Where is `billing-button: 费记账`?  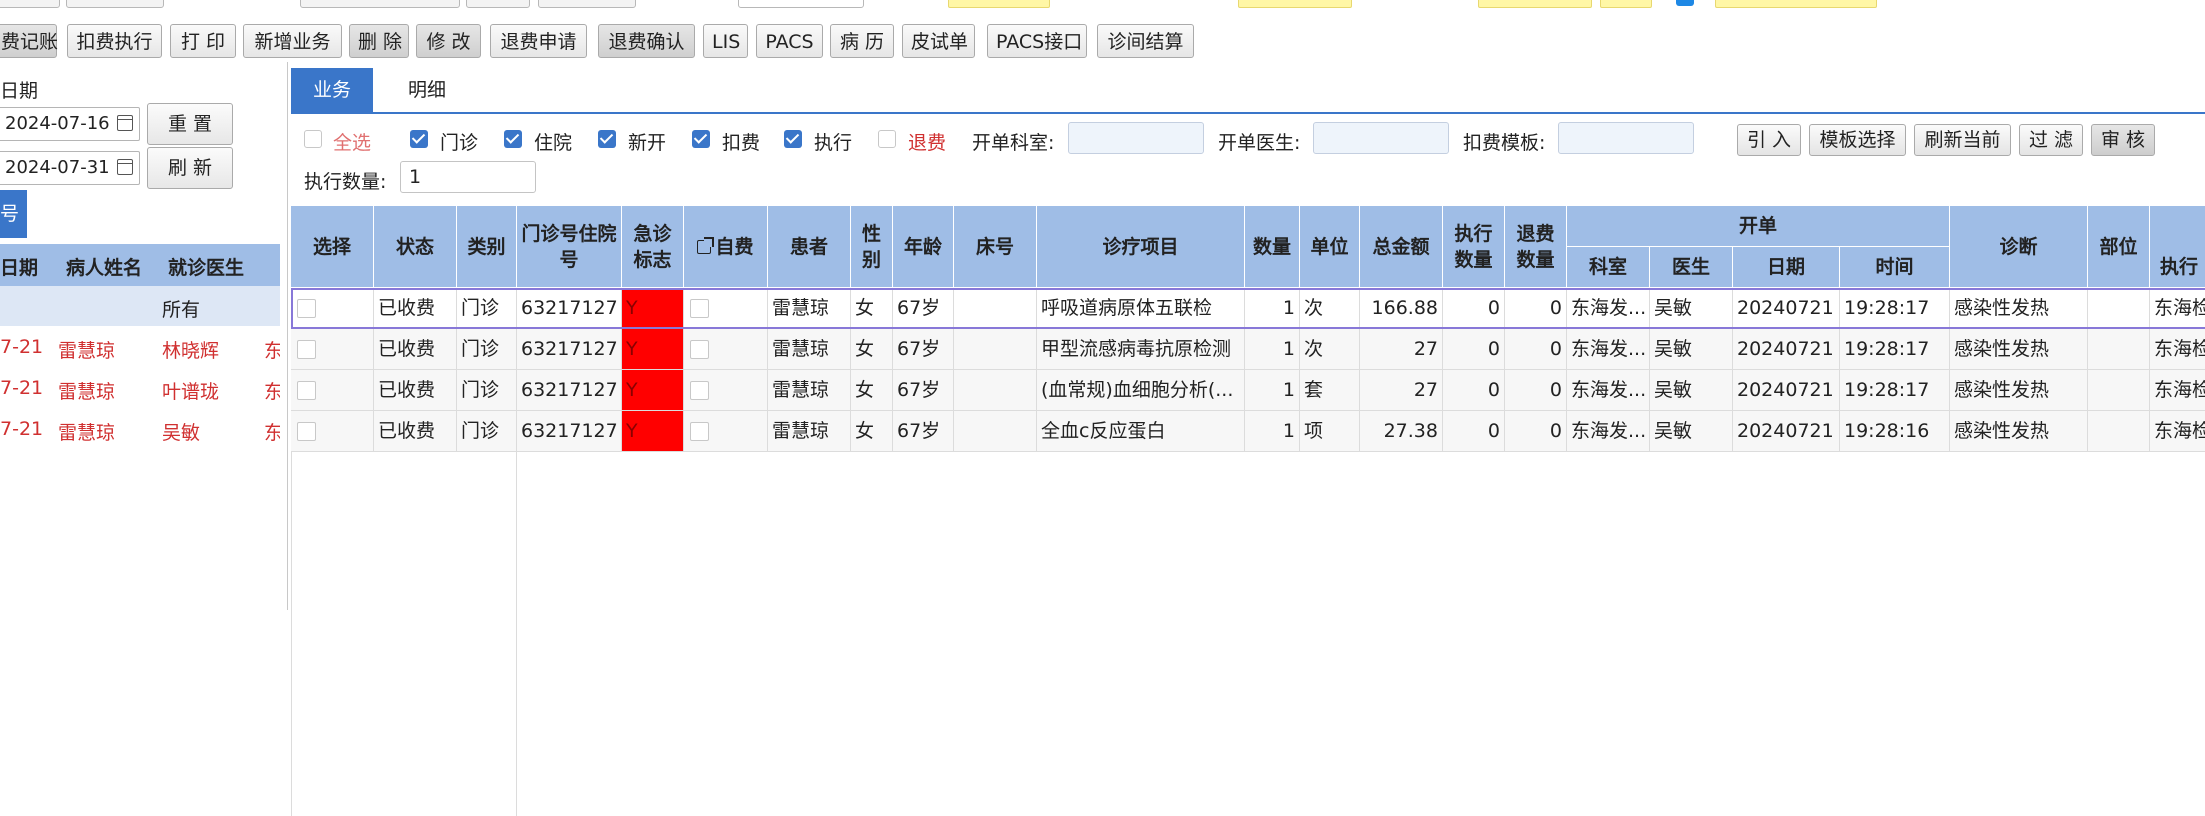 billing-button: 费记账 is located at coordinates (29, 41).